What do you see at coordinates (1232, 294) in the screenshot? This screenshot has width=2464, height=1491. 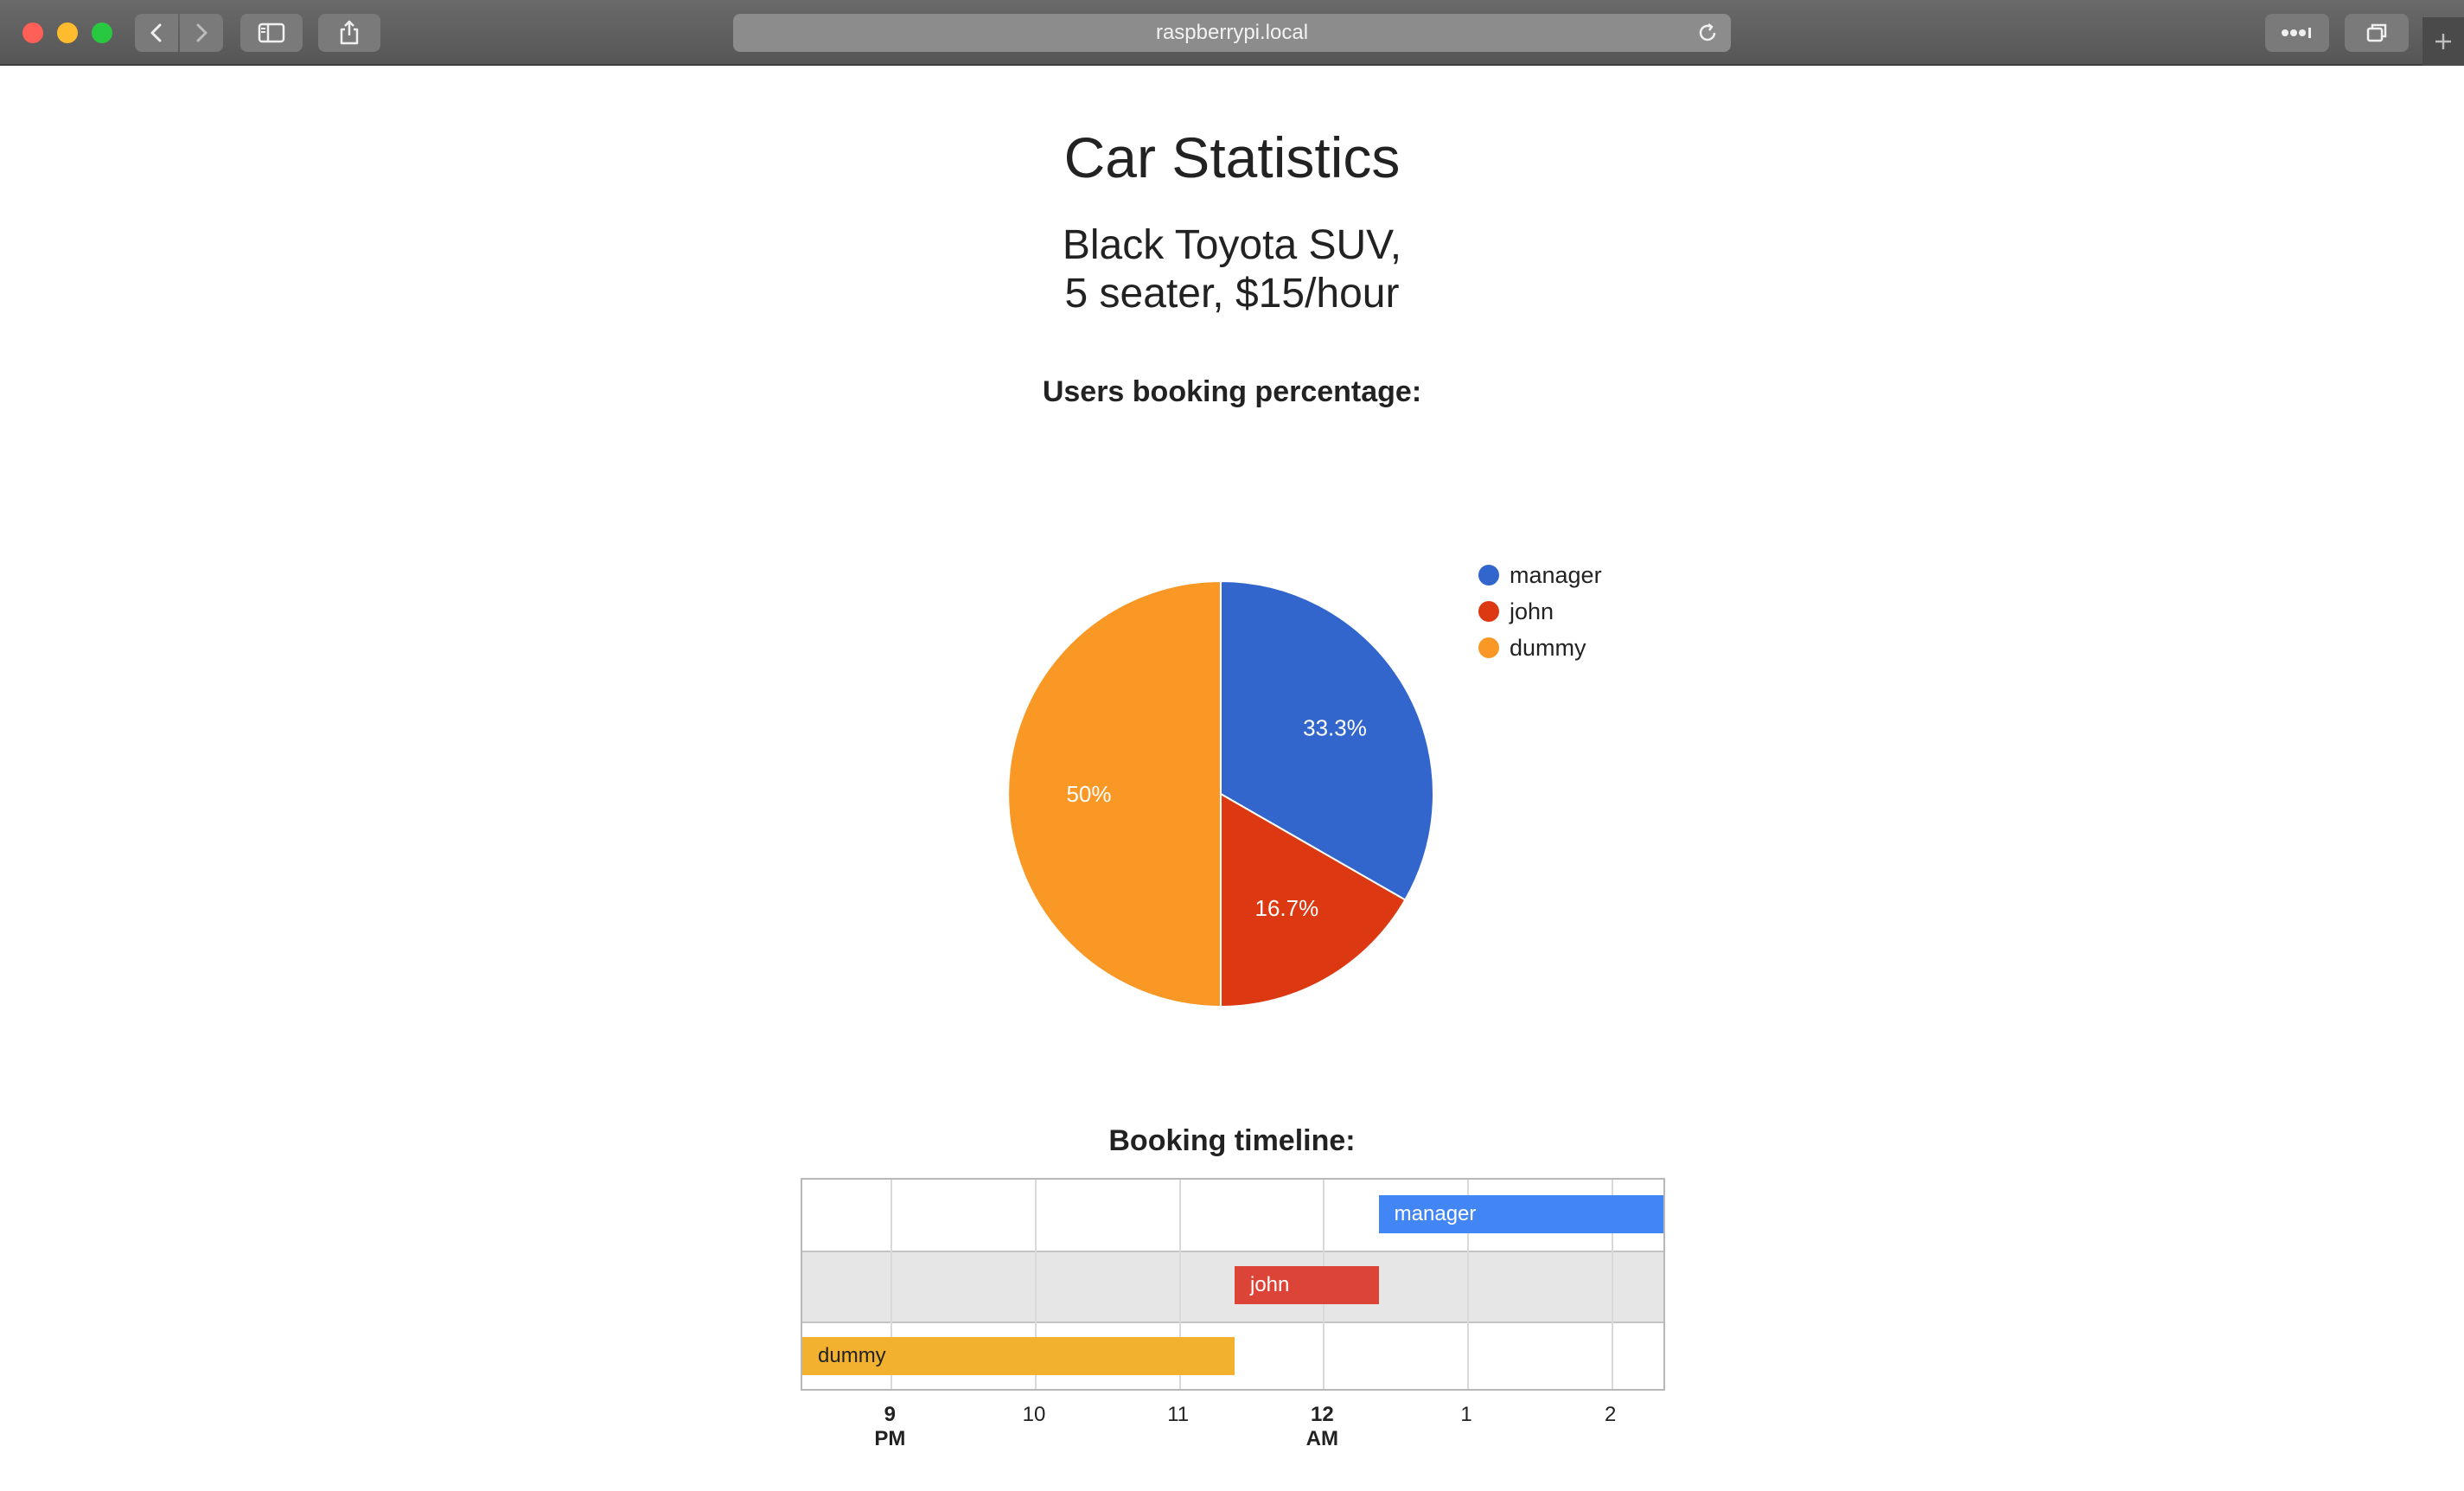 I see `car-description-line-2: 5 seater, $15/hour` at bounding box center [1232, 294].